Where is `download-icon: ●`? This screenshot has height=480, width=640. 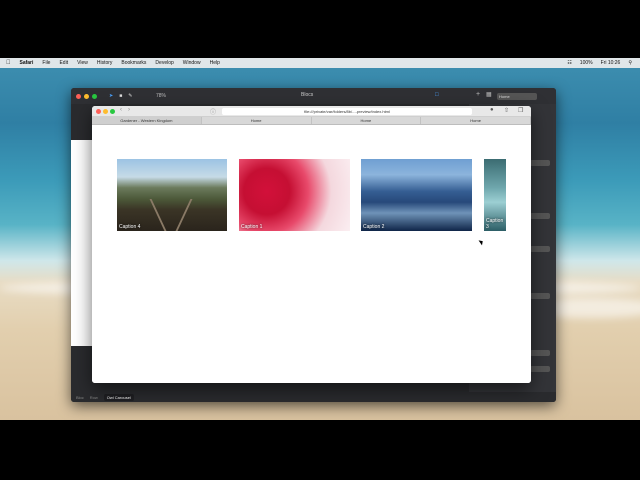 download-icon: ● is located at coordinates (492, 110).